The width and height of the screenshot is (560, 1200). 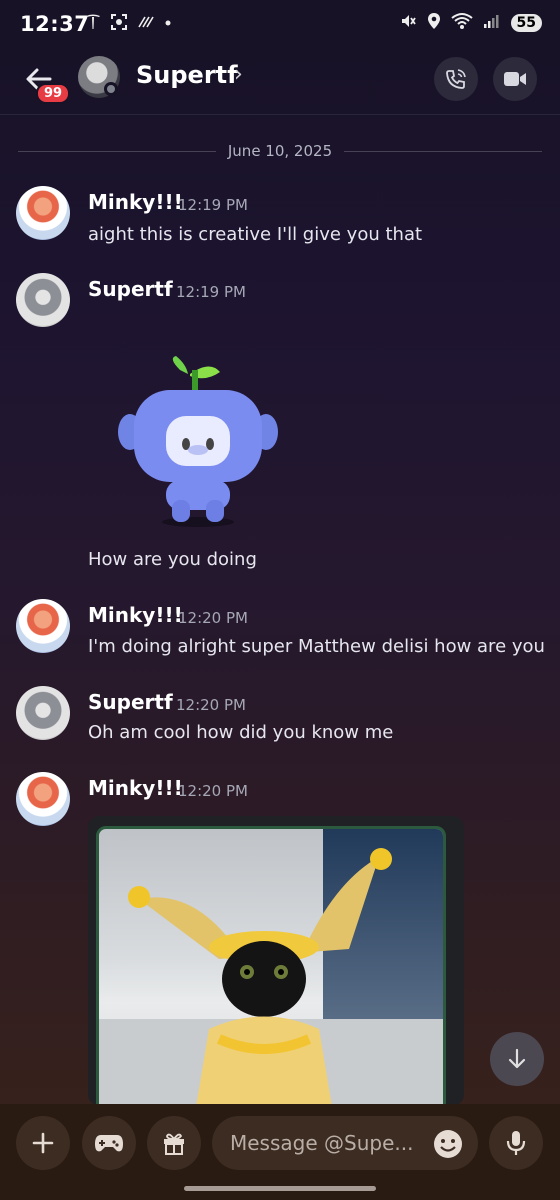 I want to click on plus-icon, so click(x=43, y=1143).